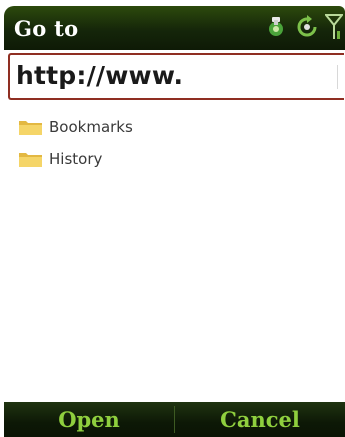  Describe the element at coordinates (307, 27) in the screenshot. I see `refresh-icon` at that location.